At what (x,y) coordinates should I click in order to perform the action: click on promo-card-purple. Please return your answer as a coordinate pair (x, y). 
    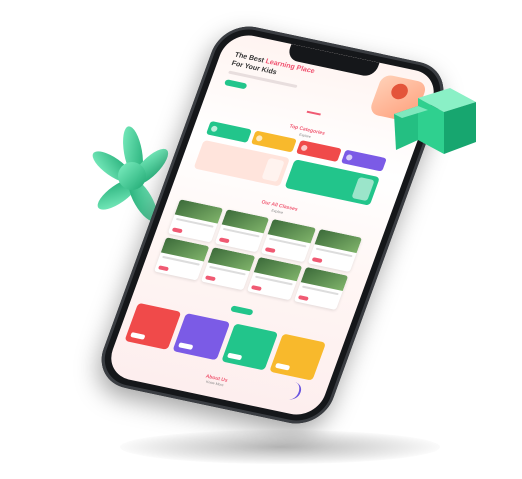
    Looking at the image, I should click on (201, 337).